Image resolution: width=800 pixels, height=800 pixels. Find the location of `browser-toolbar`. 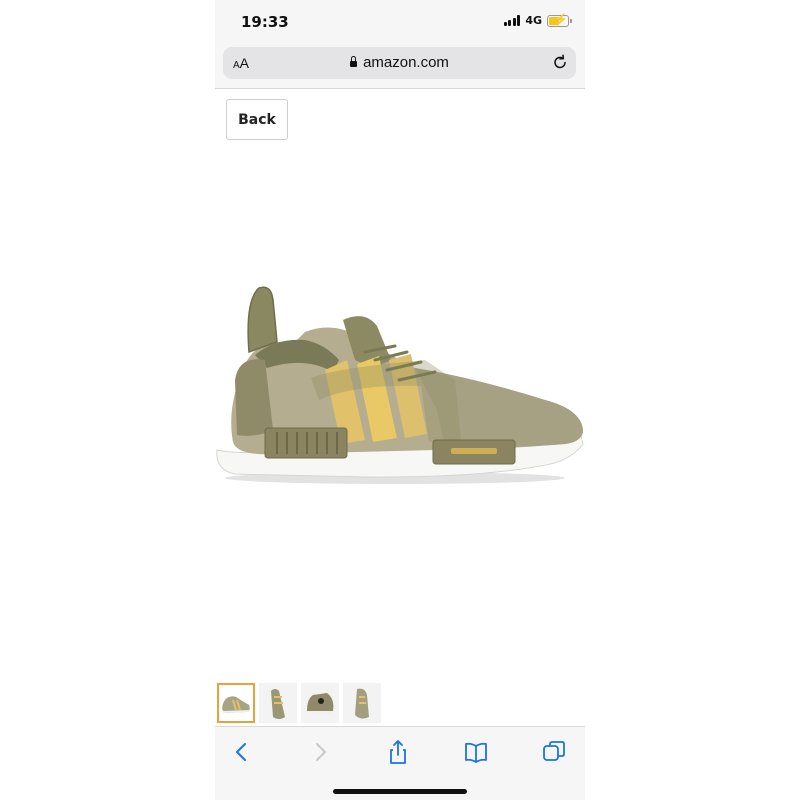

browser-toolbar is located at coordinates (400, 763).